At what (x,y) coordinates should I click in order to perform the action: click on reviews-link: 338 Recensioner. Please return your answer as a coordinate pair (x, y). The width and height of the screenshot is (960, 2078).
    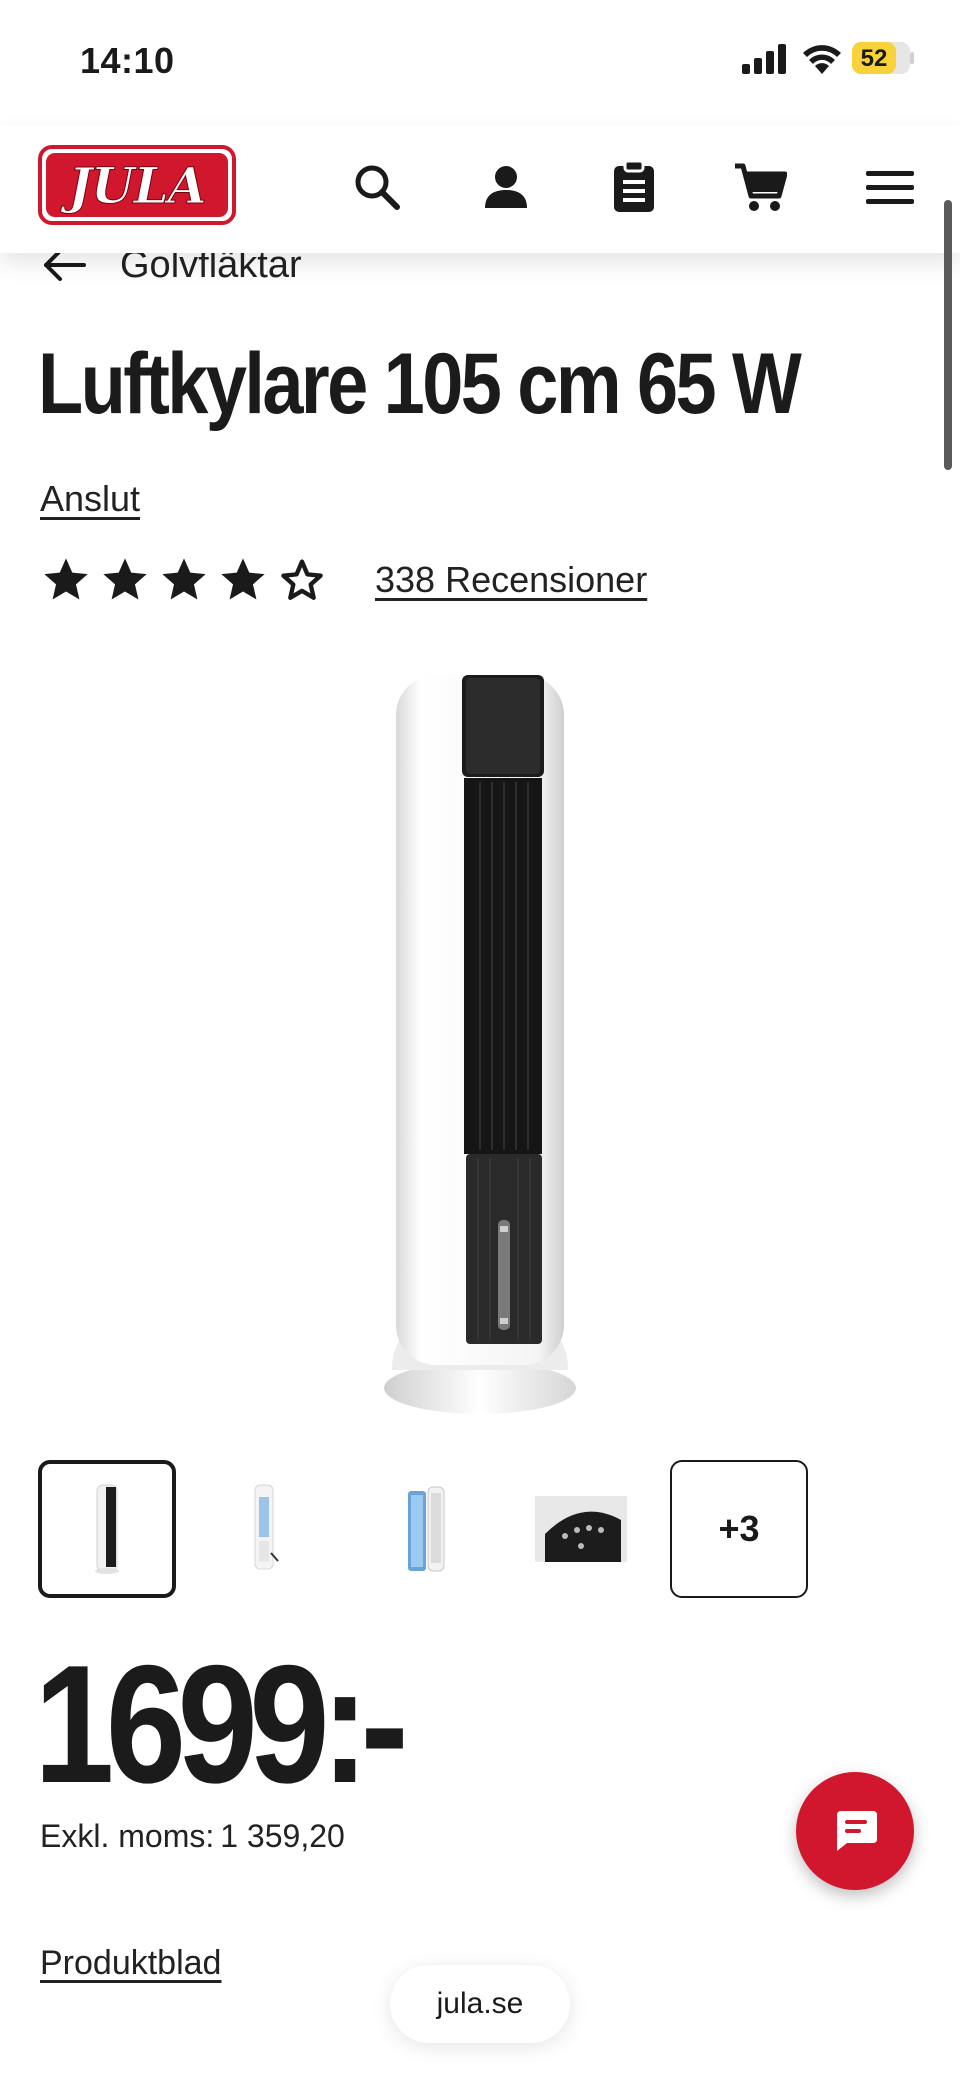
    Looking at the image, I should click on (511, 580).